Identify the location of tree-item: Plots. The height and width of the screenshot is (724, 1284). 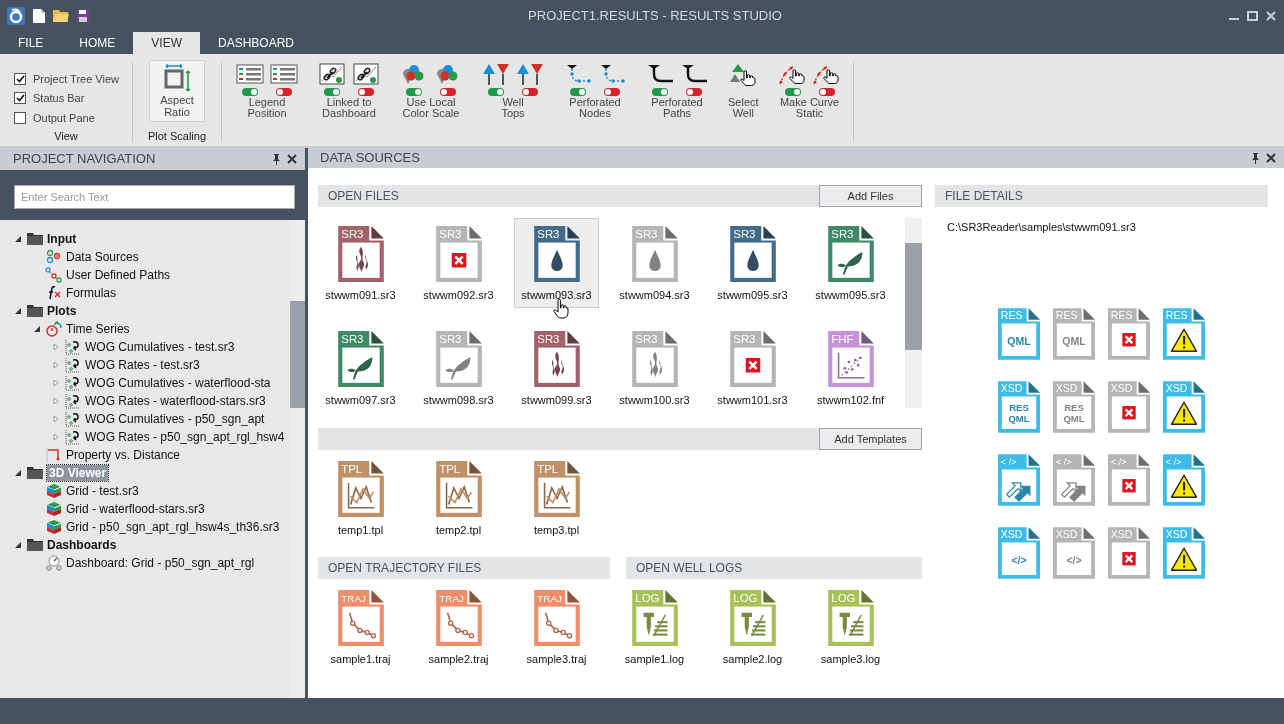
(62, 311).